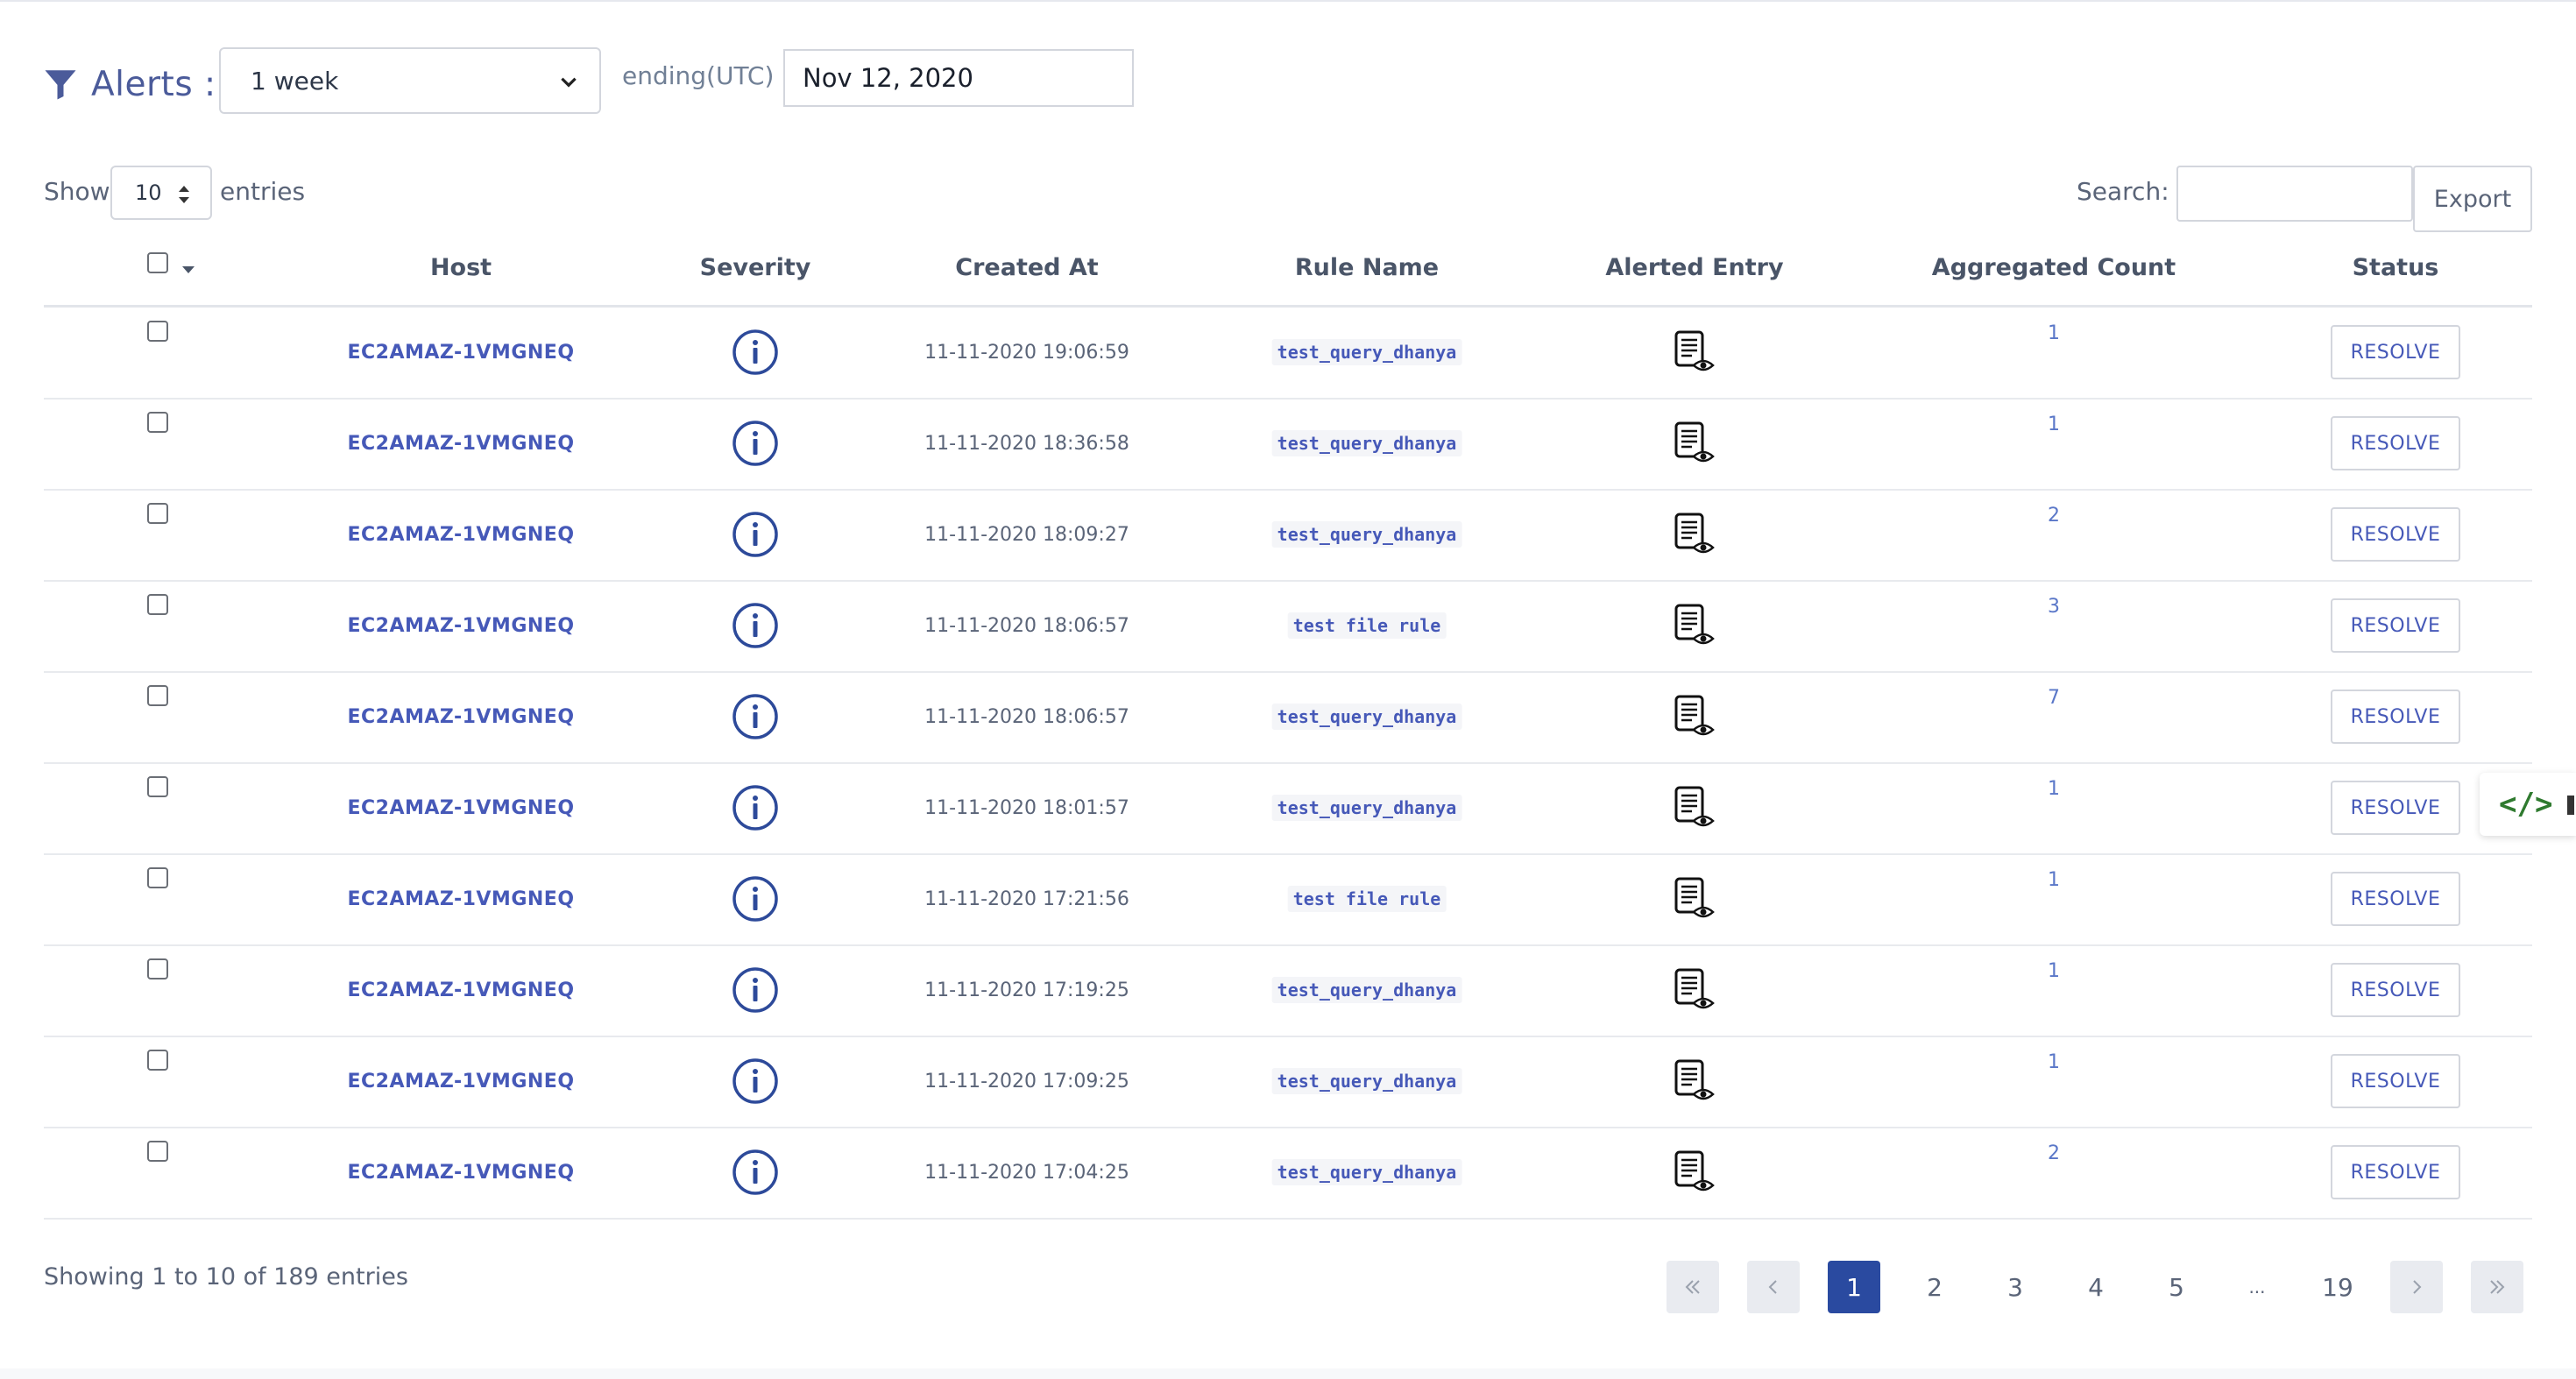  I want to click on status-cell: RESOLVE, so click(2395, 898).